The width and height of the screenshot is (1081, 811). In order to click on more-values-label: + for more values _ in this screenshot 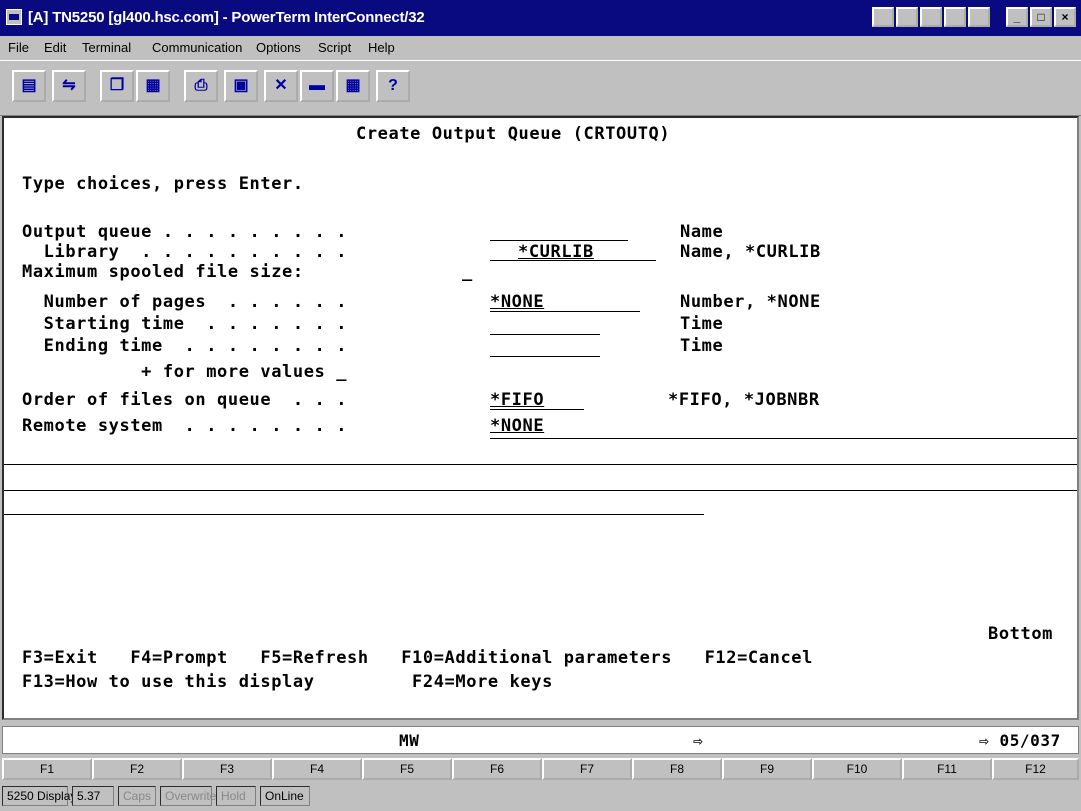, I will do `click(185, 372)`.